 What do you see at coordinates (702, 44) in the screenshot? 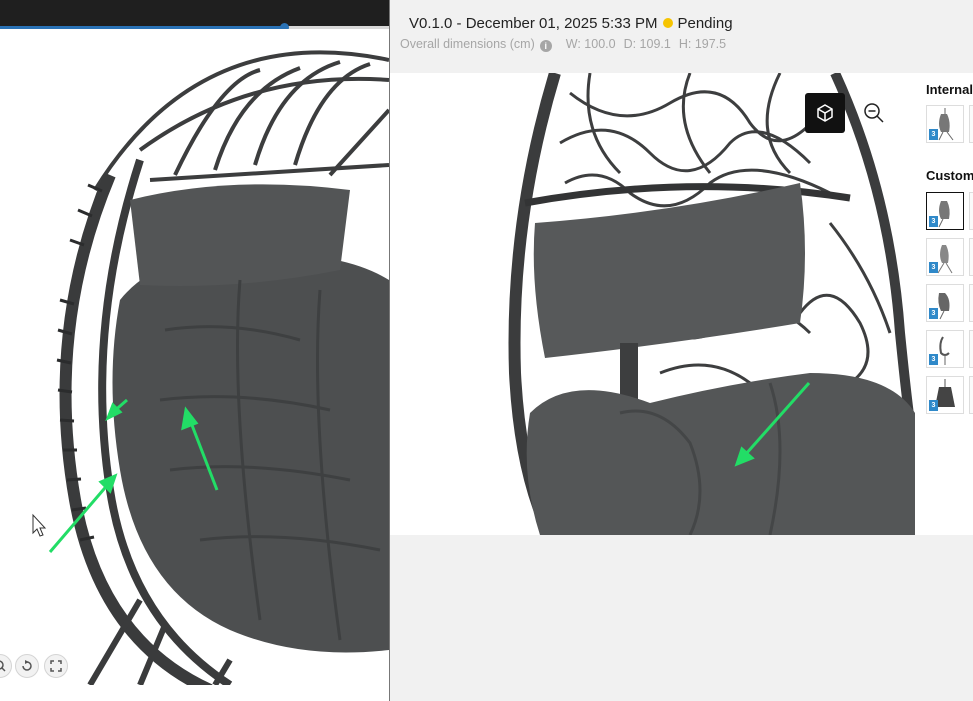
I see `dimension-height: H: 197.5` at bounding box center [702, 44].